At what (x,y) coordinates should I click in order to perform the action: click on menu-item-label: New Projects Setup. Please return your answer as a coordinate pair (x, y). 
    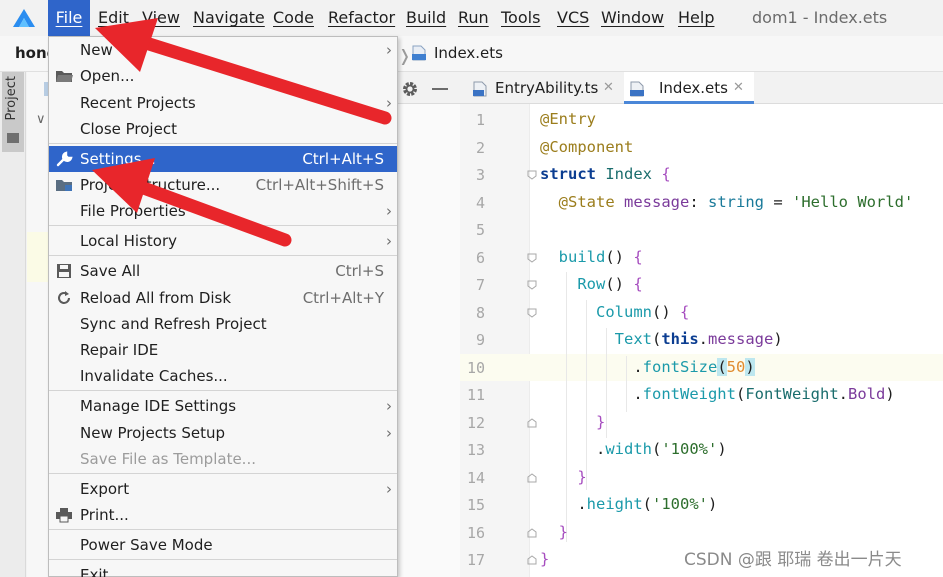
    Looking at the image, I should click on (153, 433).